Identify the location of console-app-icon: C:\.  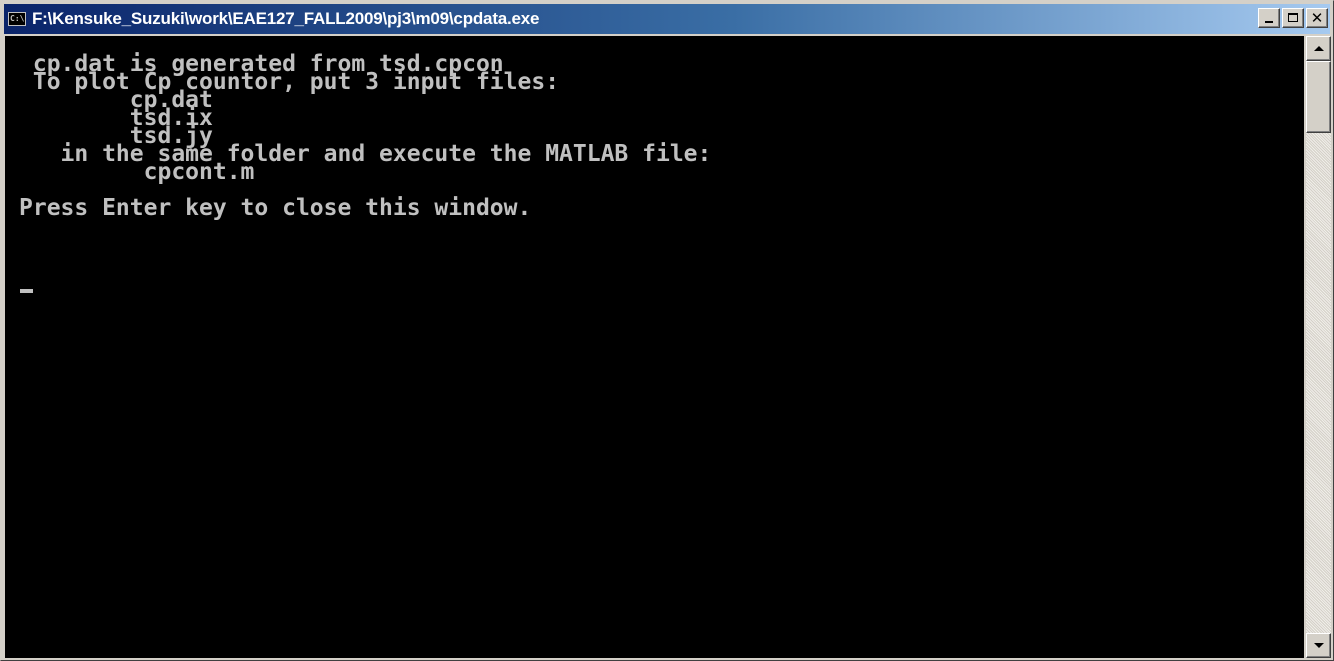
(17, 19).